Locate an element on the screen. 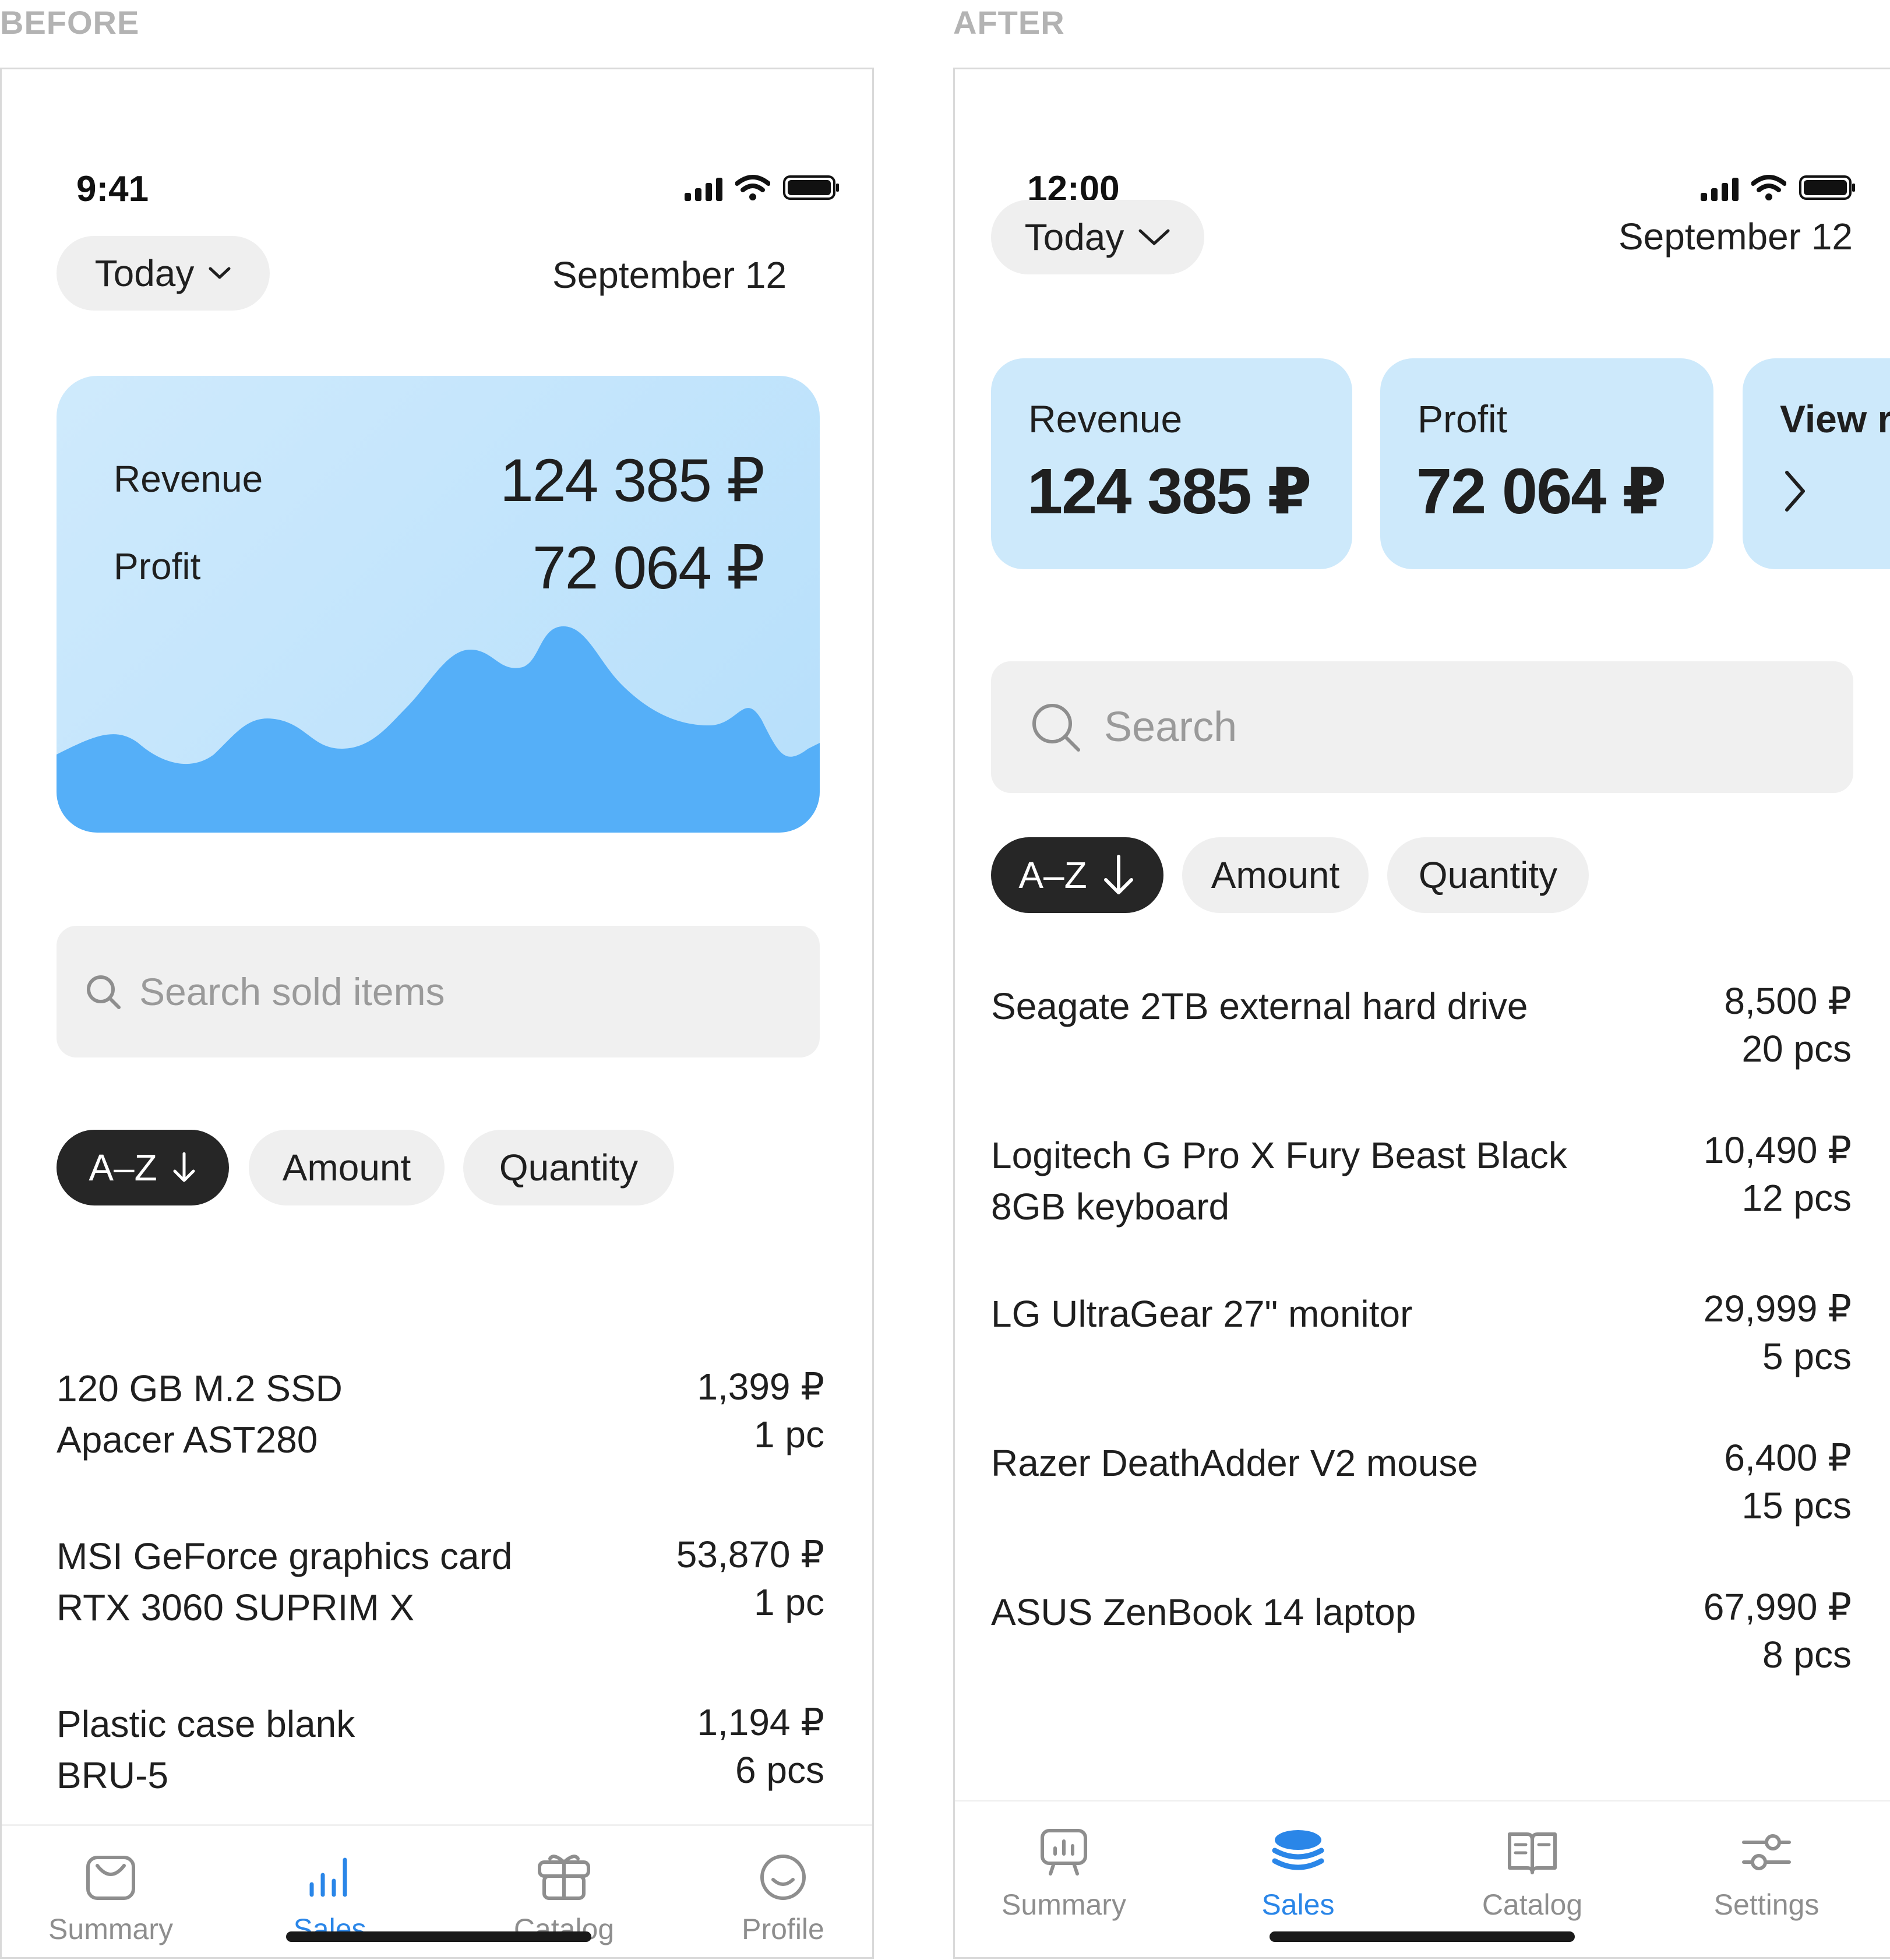 This screenshot has height=1960, width=1890. item-price: 10,490 ₽ is located at coordinates (1778, 1150).